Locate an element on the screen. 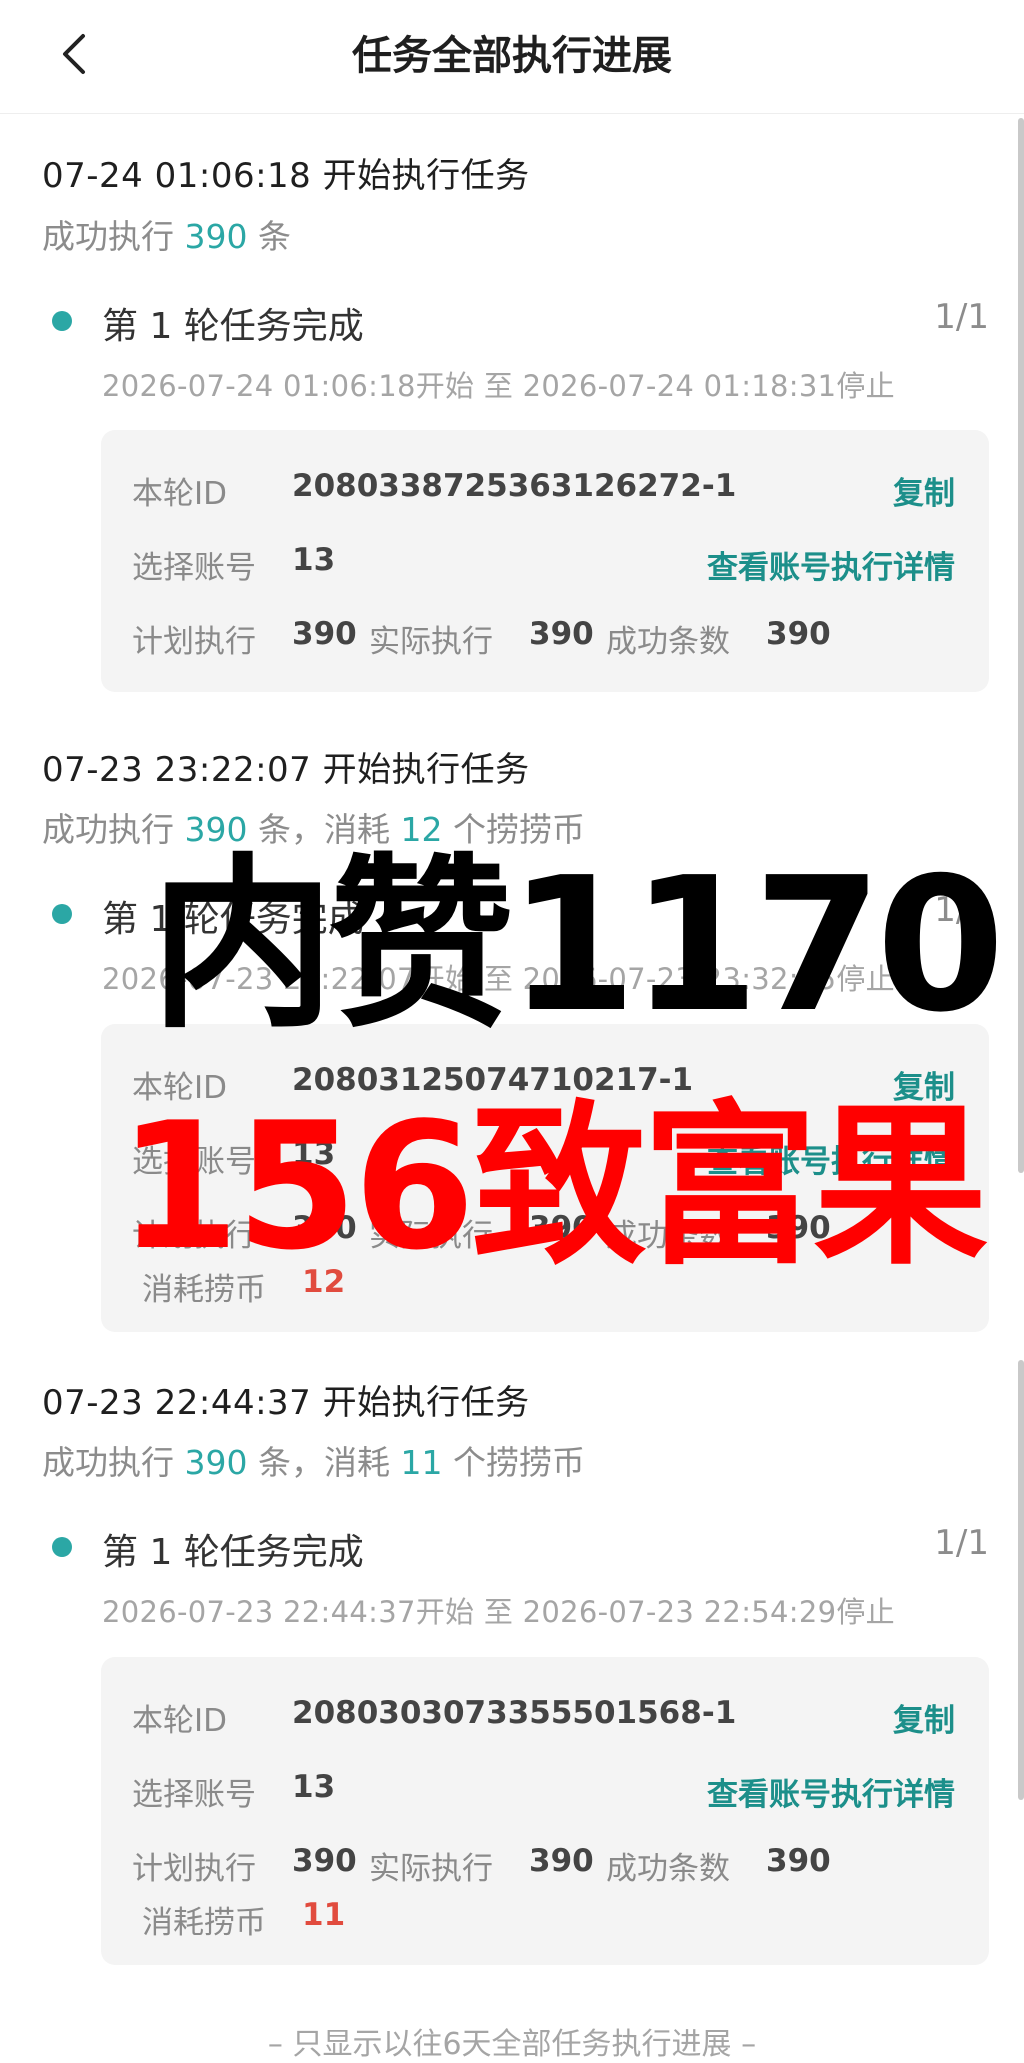  scrollbar is located at coordinates (1021, 645).